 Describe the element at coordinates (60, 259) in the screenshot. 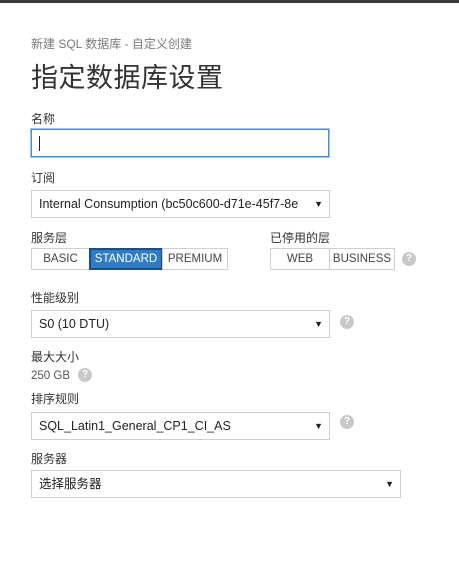

I see `tier-basic-button: BASIC` at that location.